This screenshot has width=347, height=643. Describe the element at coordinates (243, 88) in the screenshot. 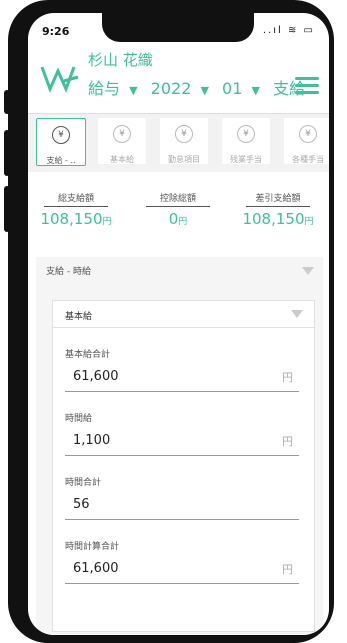

I see `month-dropdown: 01 ▼` at that location.